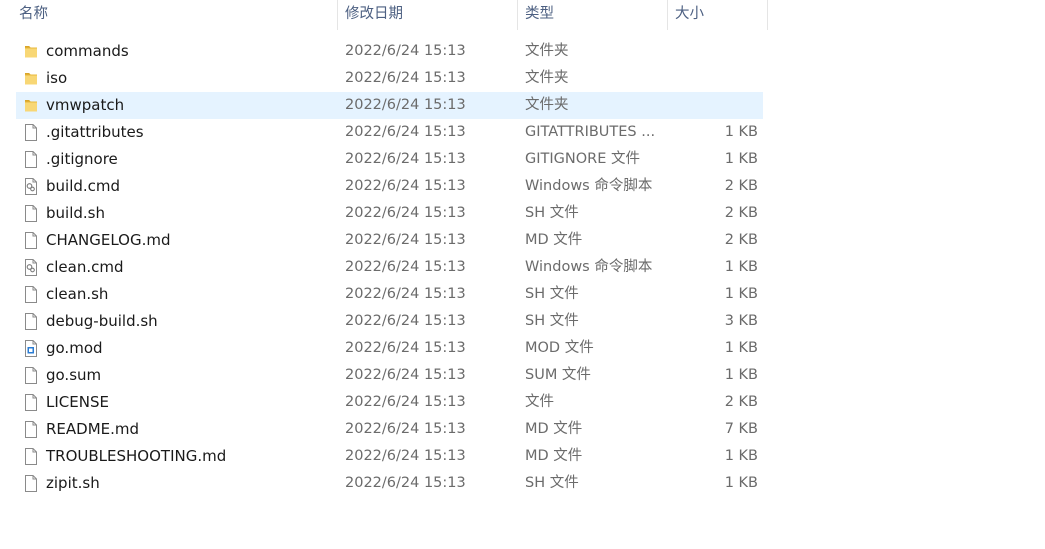 The image size is (1045, 549). I want to click on file-type: 文件, so click(539, 402).